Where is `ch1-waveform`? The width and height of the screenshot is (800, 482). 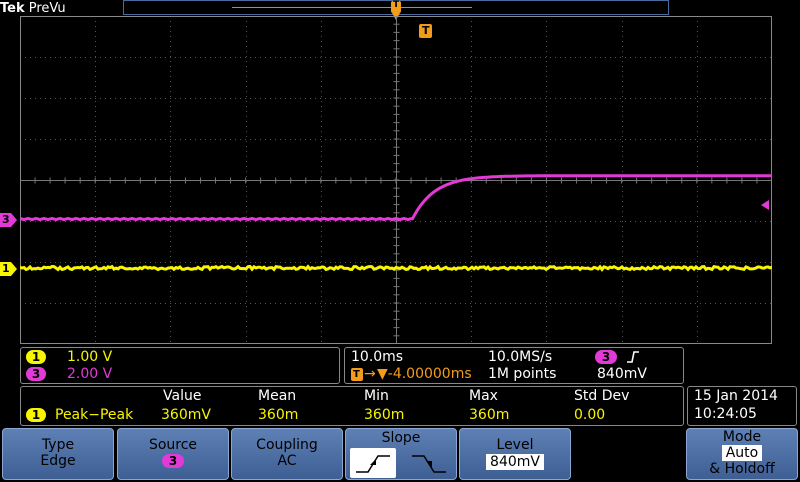
ch1-waveform is located at coordinates (396, 268).